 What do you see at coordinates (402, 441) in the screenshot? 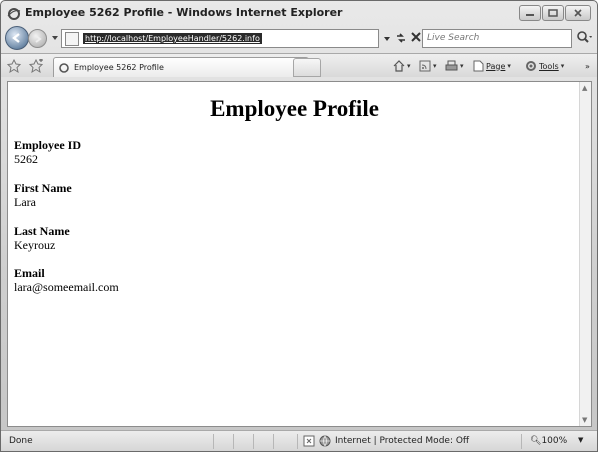
I see `security-zone-text: Internet | Protected Mode: Off` at bounding box center [402, 441].